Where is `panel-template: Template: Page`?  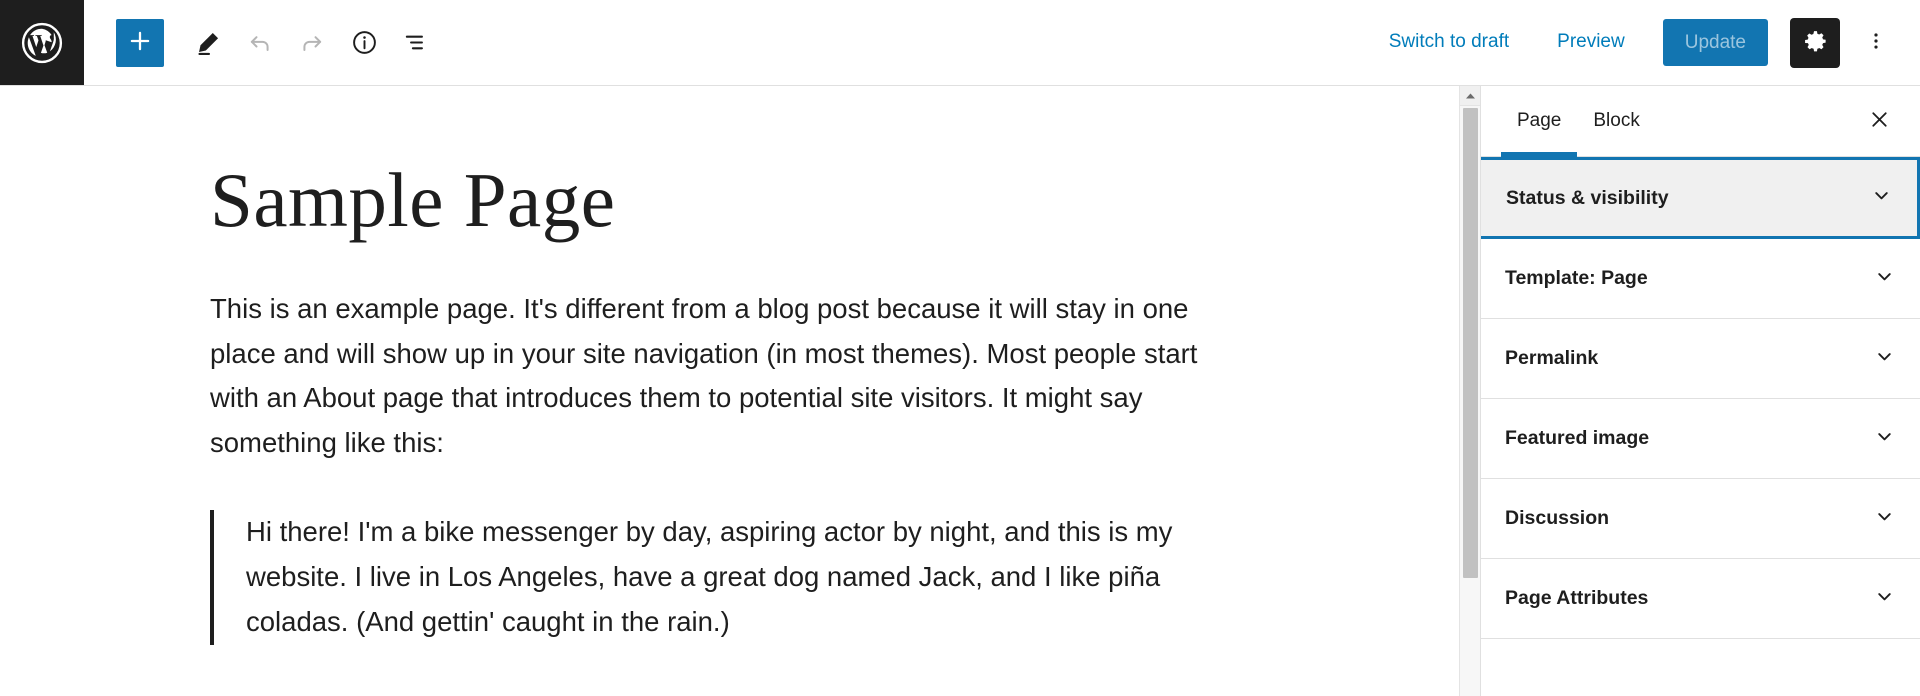
panel-template: Template: Page is located at coordinates (1700, 279).